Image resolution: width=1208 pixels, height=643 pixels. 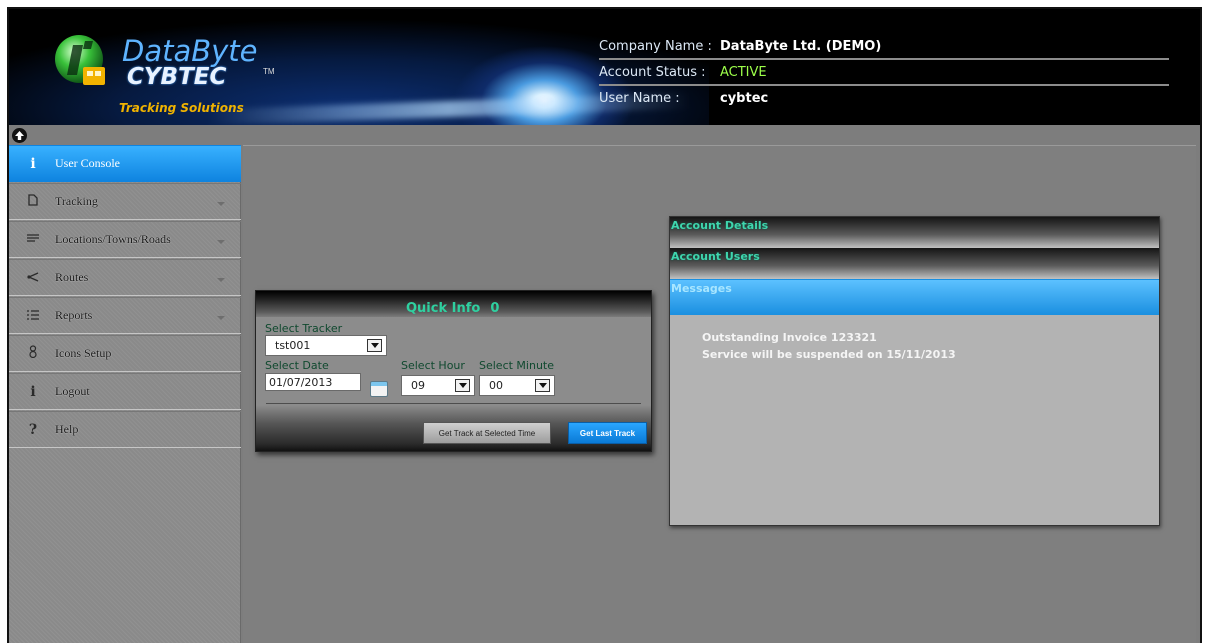 What do you see at coordinates (87, 163) in the screenshot?
I see `sidebar-item-label: User Console` at bounding box center [87, 163].